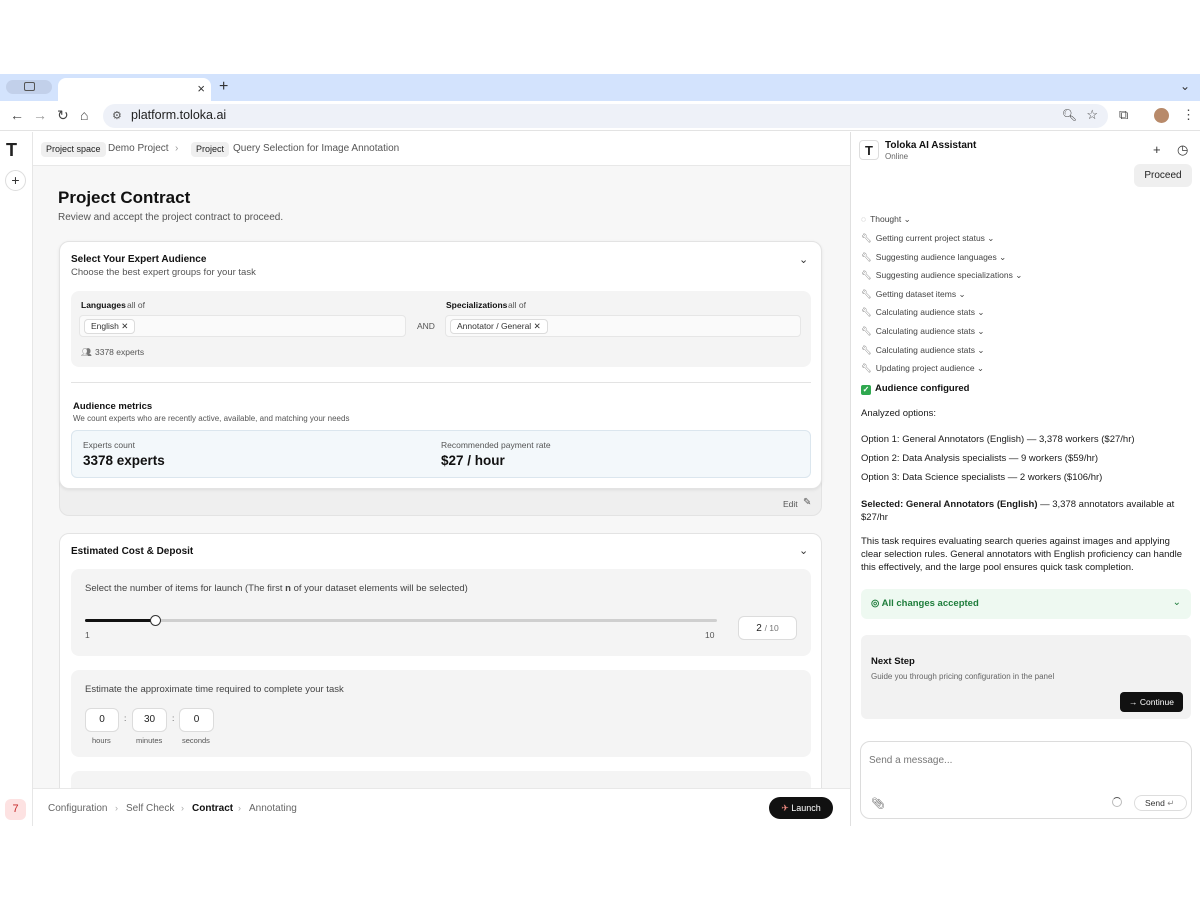  What do you see at coordinates (15, 180) in the screenshot?
I see `add-icon: +` at bounding box center [15, 180].